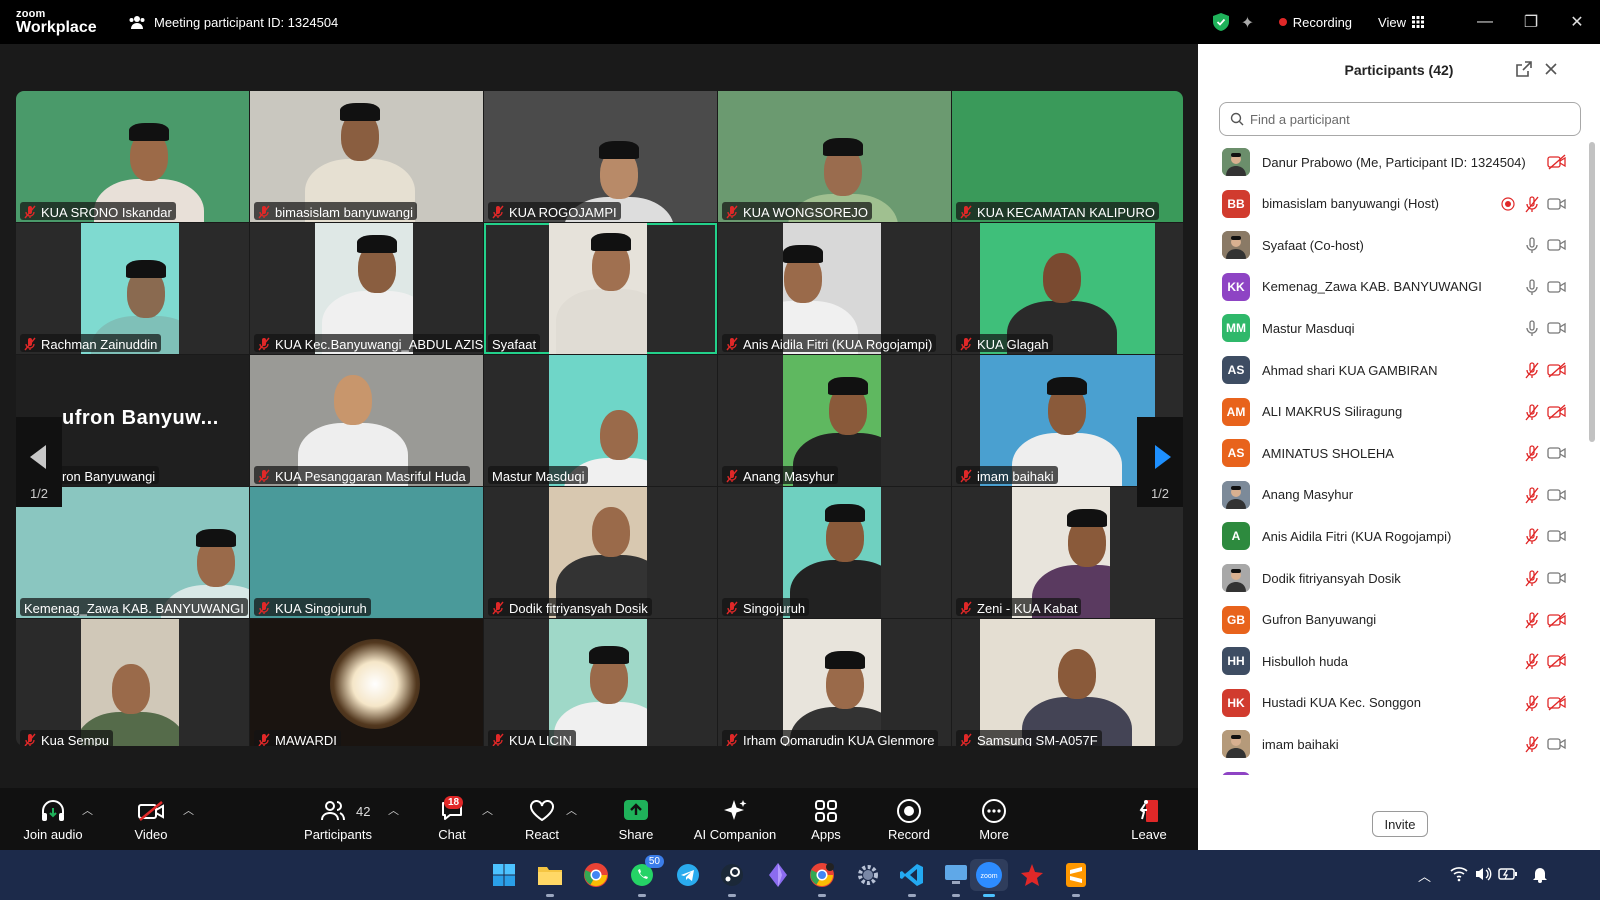  Describe the element at coordinates (1076, 878) in the screenshot. I see `sublime-taskbar-button` at that location.